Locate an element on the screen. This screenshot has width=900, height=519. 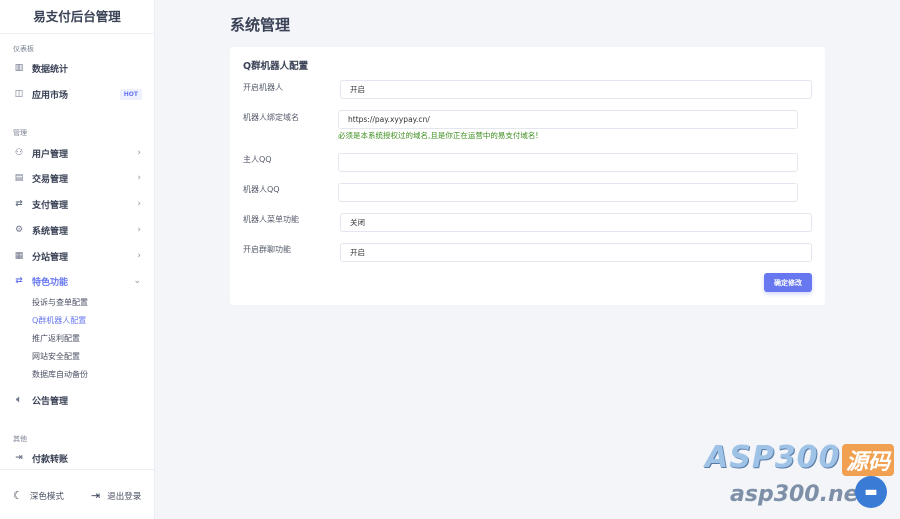
card-title: Q群机器人配置 is located at coordinates (276, 66).